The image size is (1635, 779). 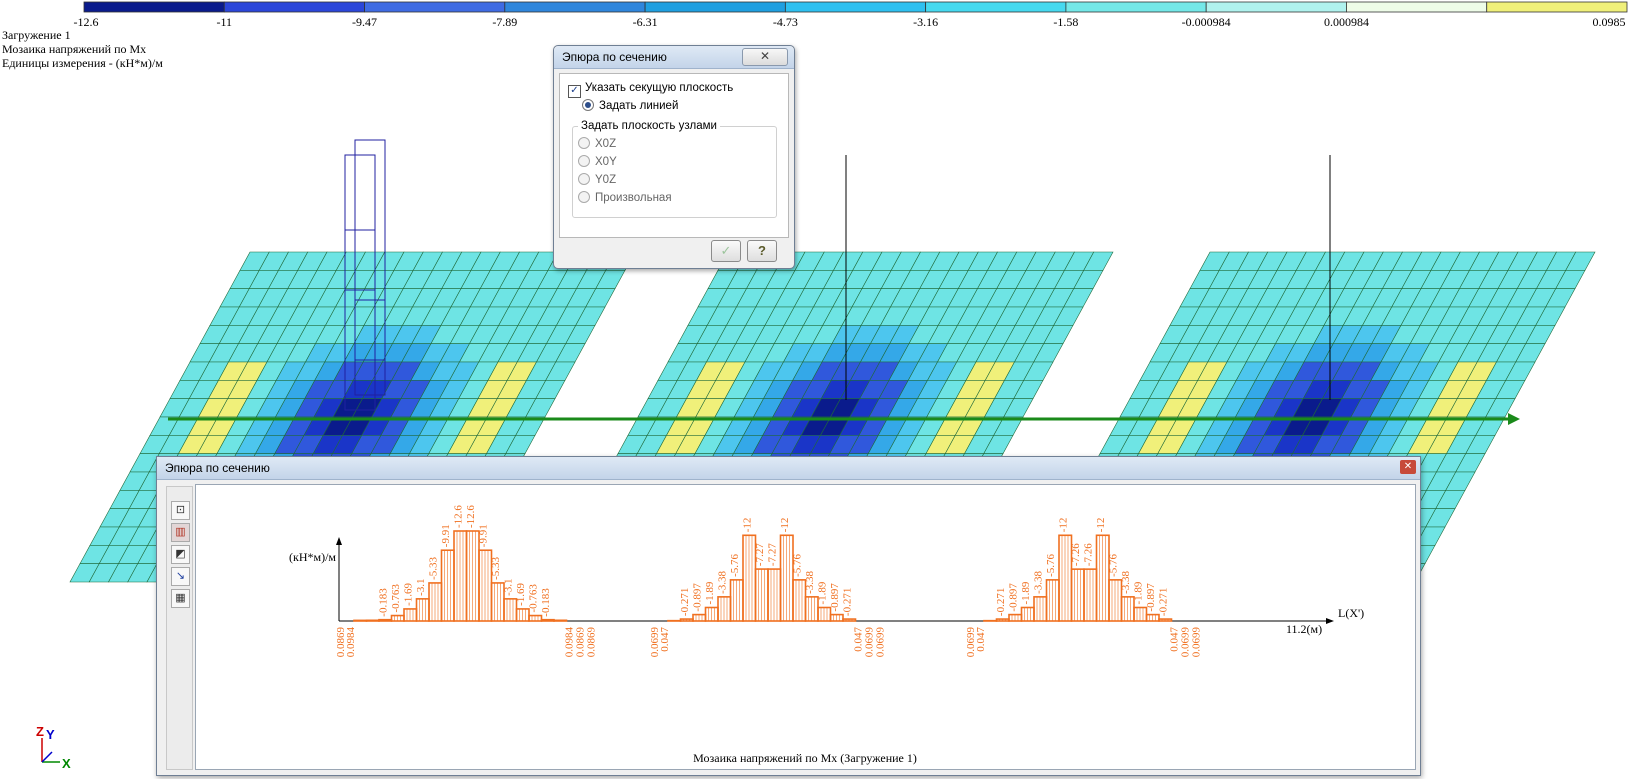 What do you see at coordinates (592, 642) in the screenshot?
I see `diagram-value-label: 0.0869` at bounding box center [592, 642].